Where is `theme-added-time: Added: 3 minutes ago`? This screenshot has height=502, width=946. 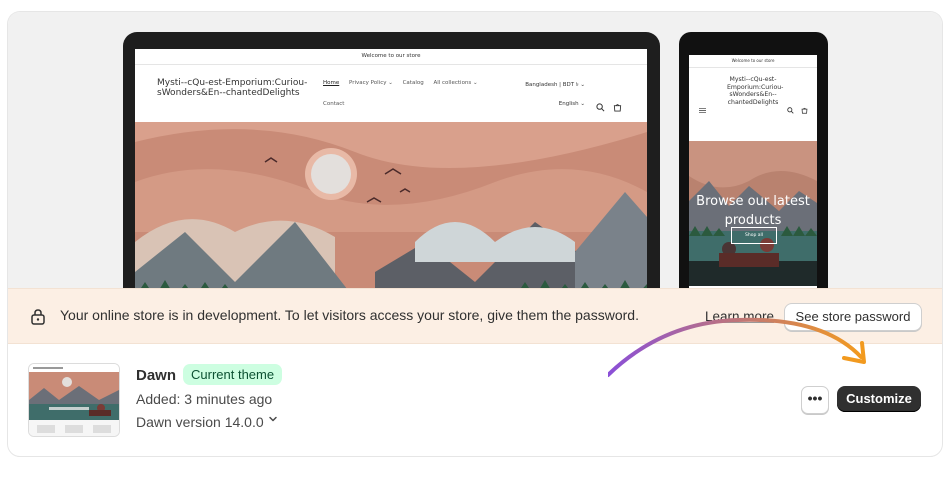
theme-added-time: Added: 3 minutes ago is located at coordinates (204, 399).